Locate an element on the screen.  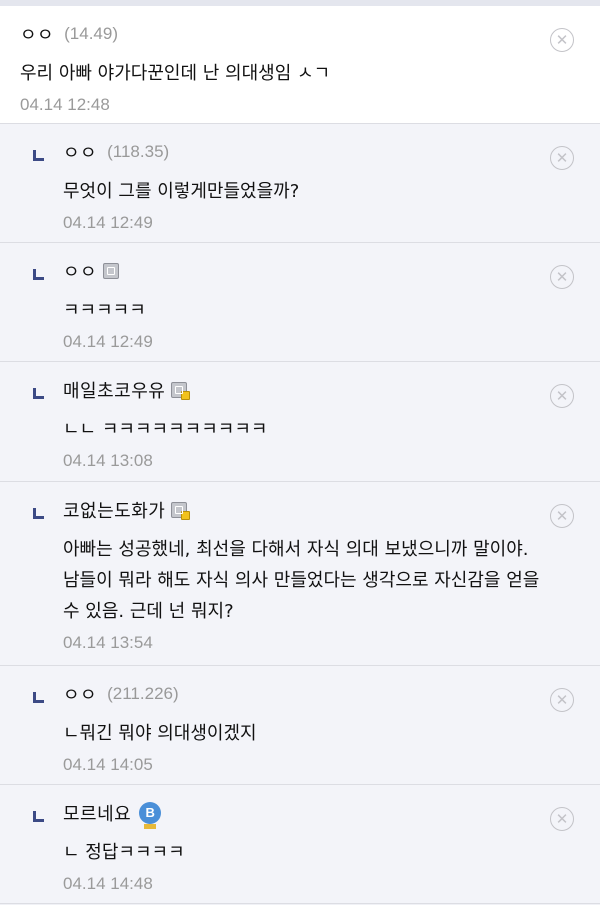
reply: ㅇㅇ ㅋㅋㅋㅋㅋ 04.14 12:49 ✕ is located at coordinates (300, 302).